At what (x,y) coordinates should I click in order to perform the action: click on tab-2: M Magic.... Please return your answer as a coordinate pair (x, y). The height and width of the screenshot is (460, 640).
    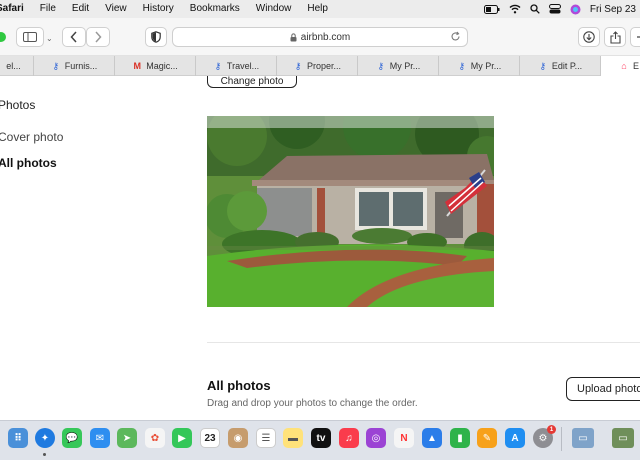
    Looking at the image, I should click on (155, 66).